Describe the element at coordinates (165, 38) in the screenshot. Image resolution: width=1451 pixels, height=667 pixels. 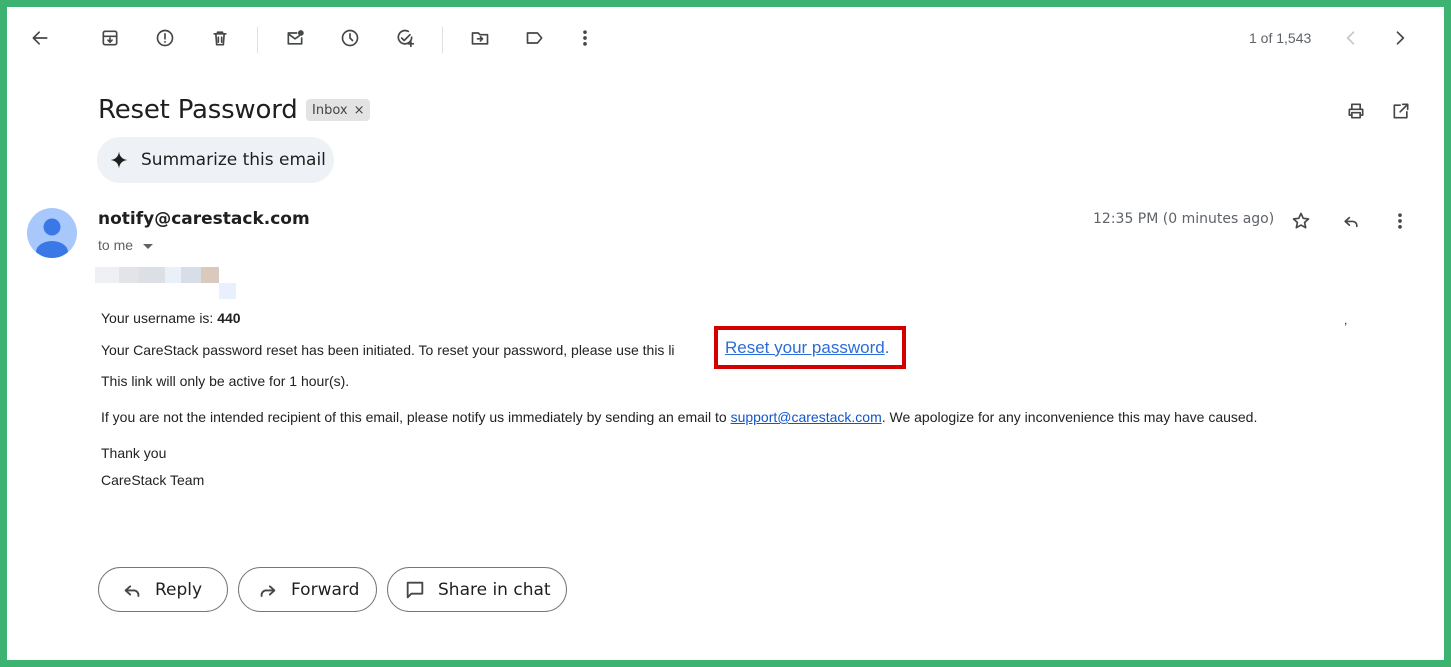
I see `report-spam-icon` at that location.